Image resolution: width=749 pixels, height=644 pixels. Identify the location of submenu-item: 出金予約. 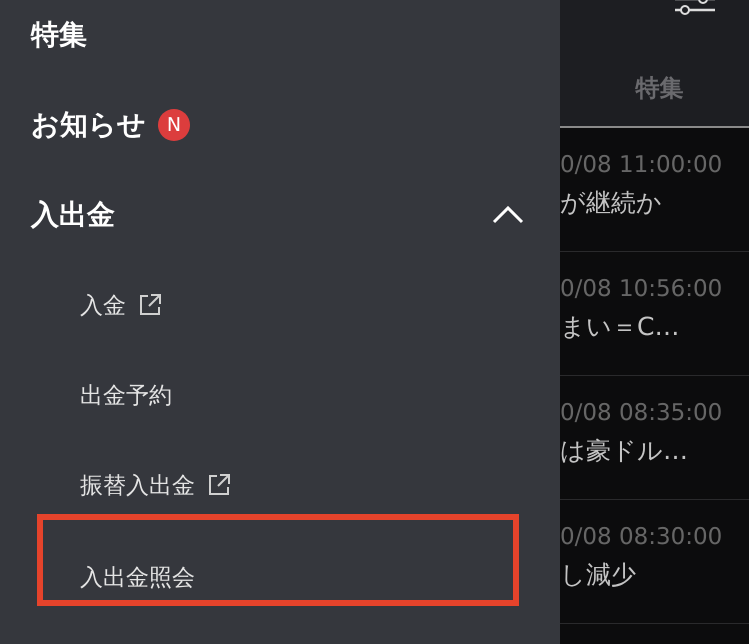
(126, 395).